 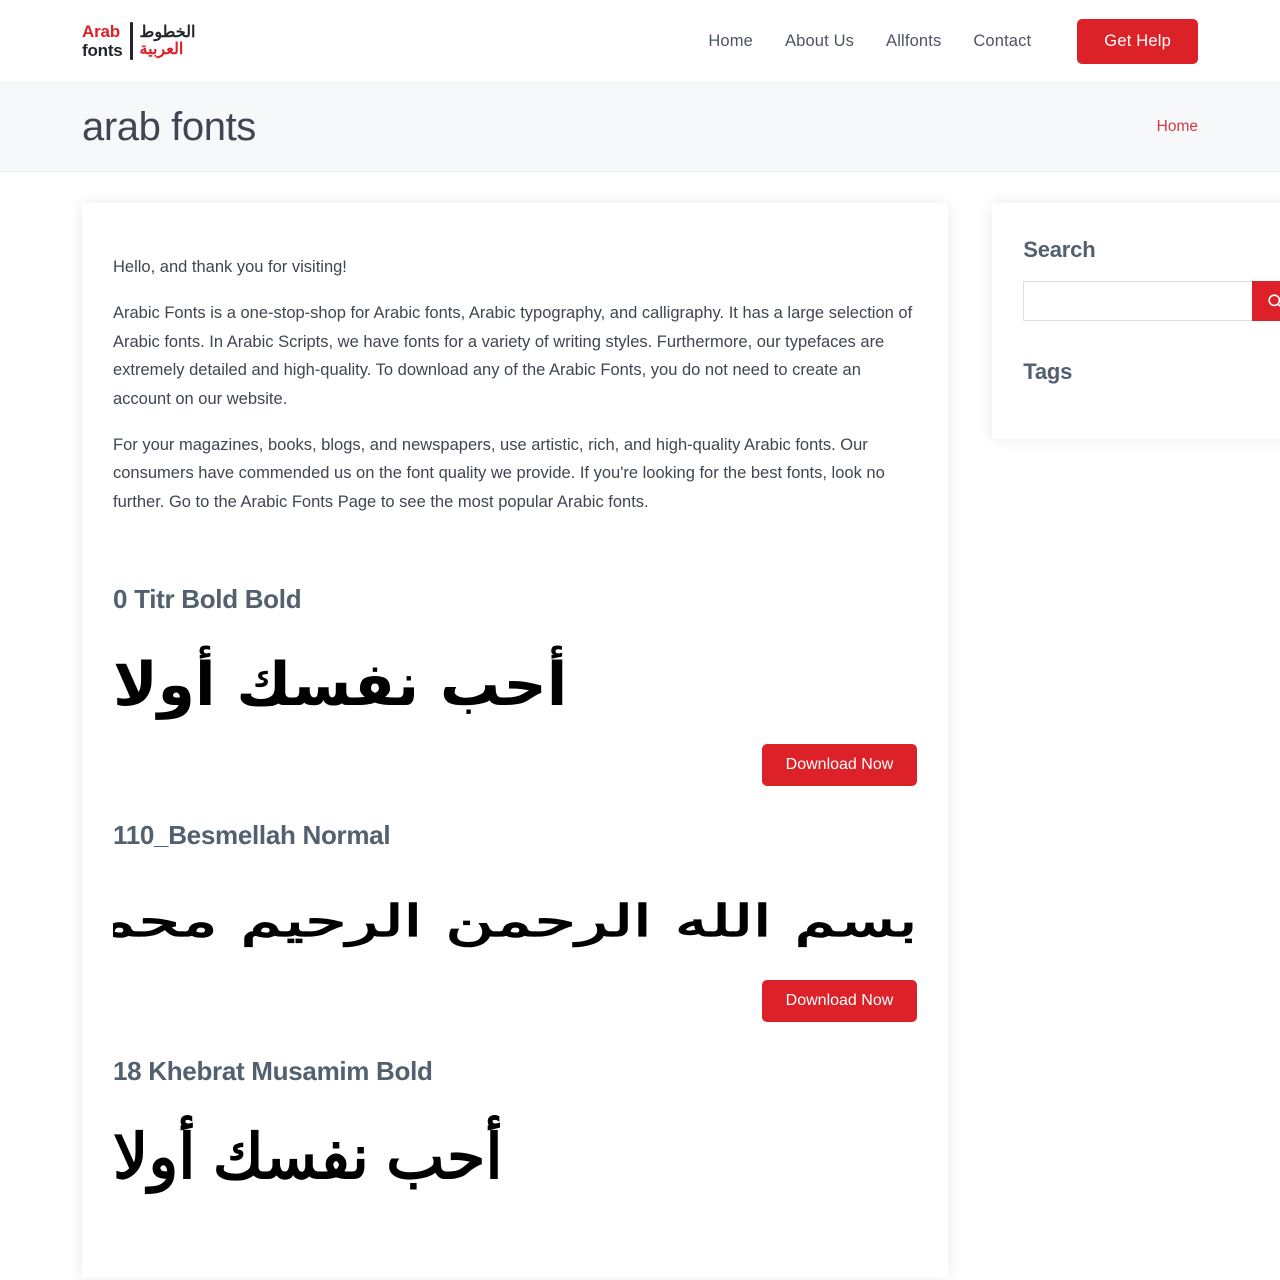 I want to click on page-title: arab fonts, so click(x=169, y=126).